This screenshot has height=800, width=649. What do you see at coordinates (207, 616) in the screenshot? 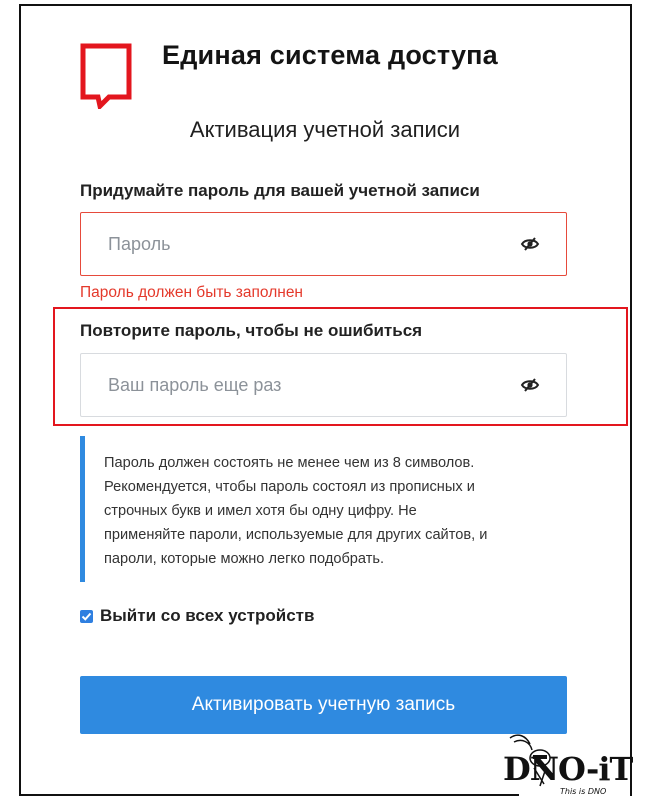
I see `logout-all-label: Выйти со всех устройств` at bounding box center [207, 616].